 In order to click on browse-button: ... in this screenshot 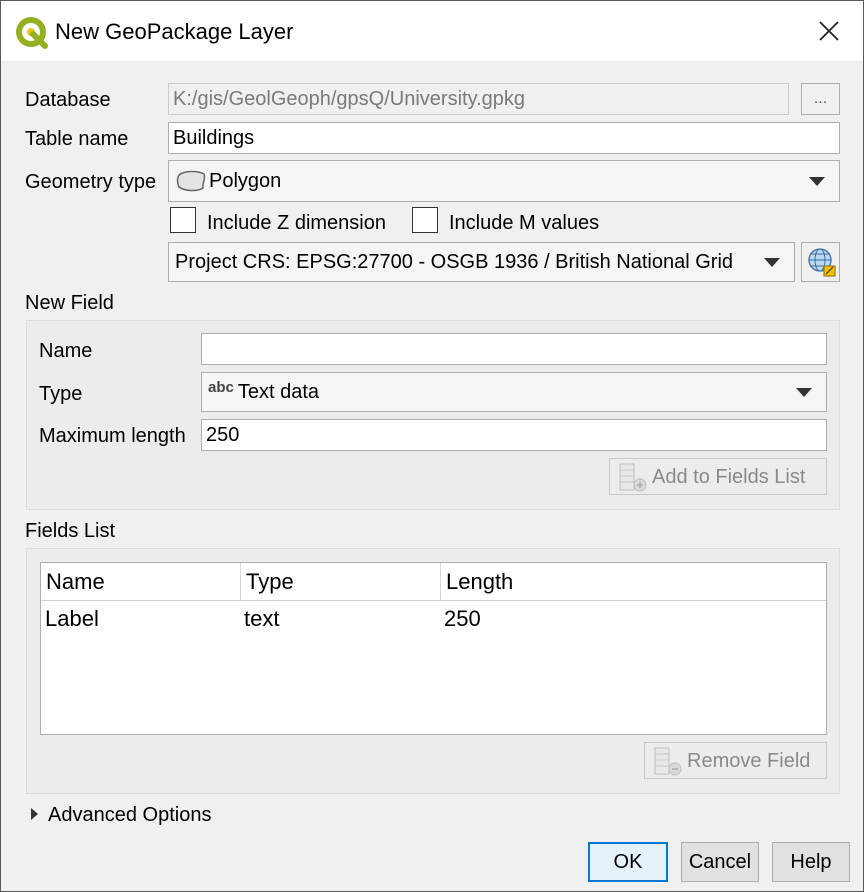, I will do `click(820, 99)`.